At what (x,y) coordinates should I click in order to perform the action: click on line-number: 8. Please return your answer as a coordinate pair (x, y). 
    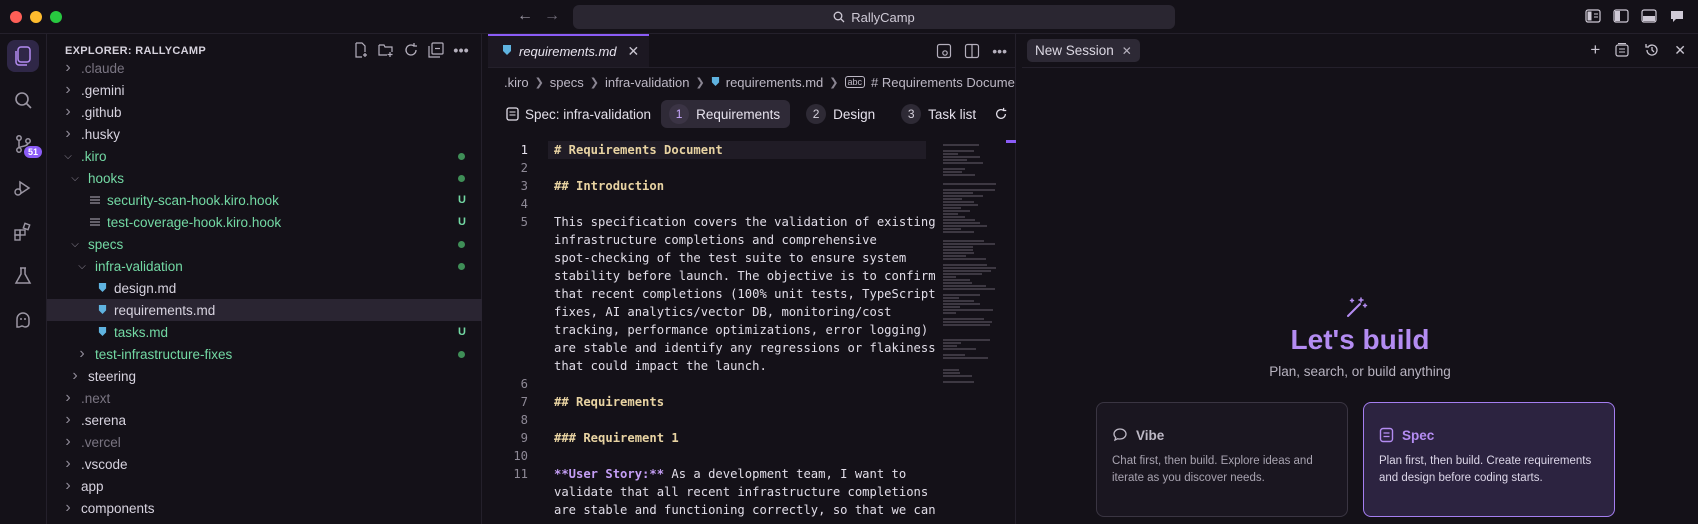
    Looking at the image, I should click on (524, 420).